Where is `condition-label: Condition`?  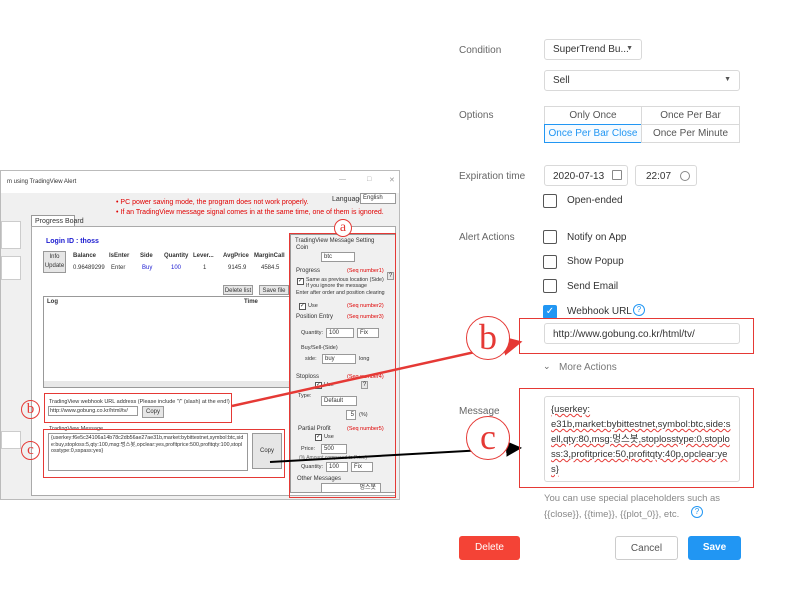 condition-label: Condition is located at coordinates (480, 50).